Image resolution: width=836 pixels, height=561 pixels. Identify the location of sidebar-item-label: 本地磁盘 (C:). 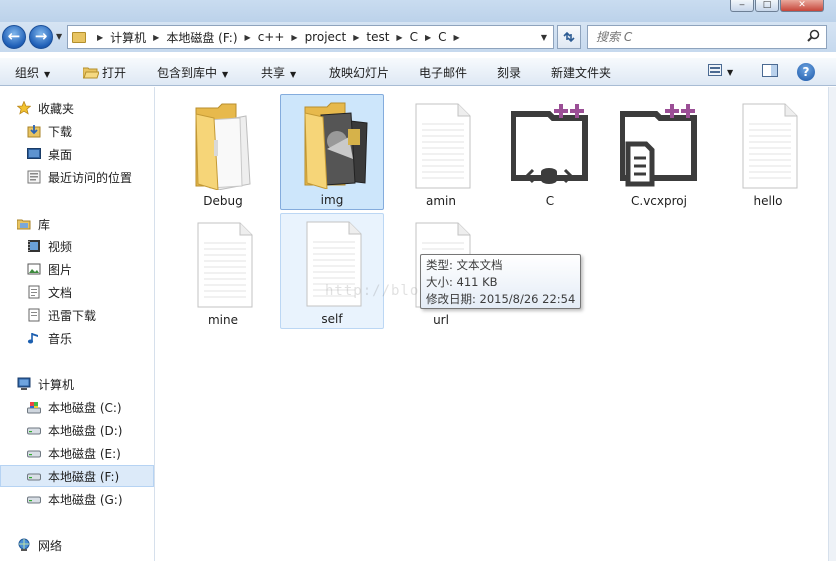
(85, 407).